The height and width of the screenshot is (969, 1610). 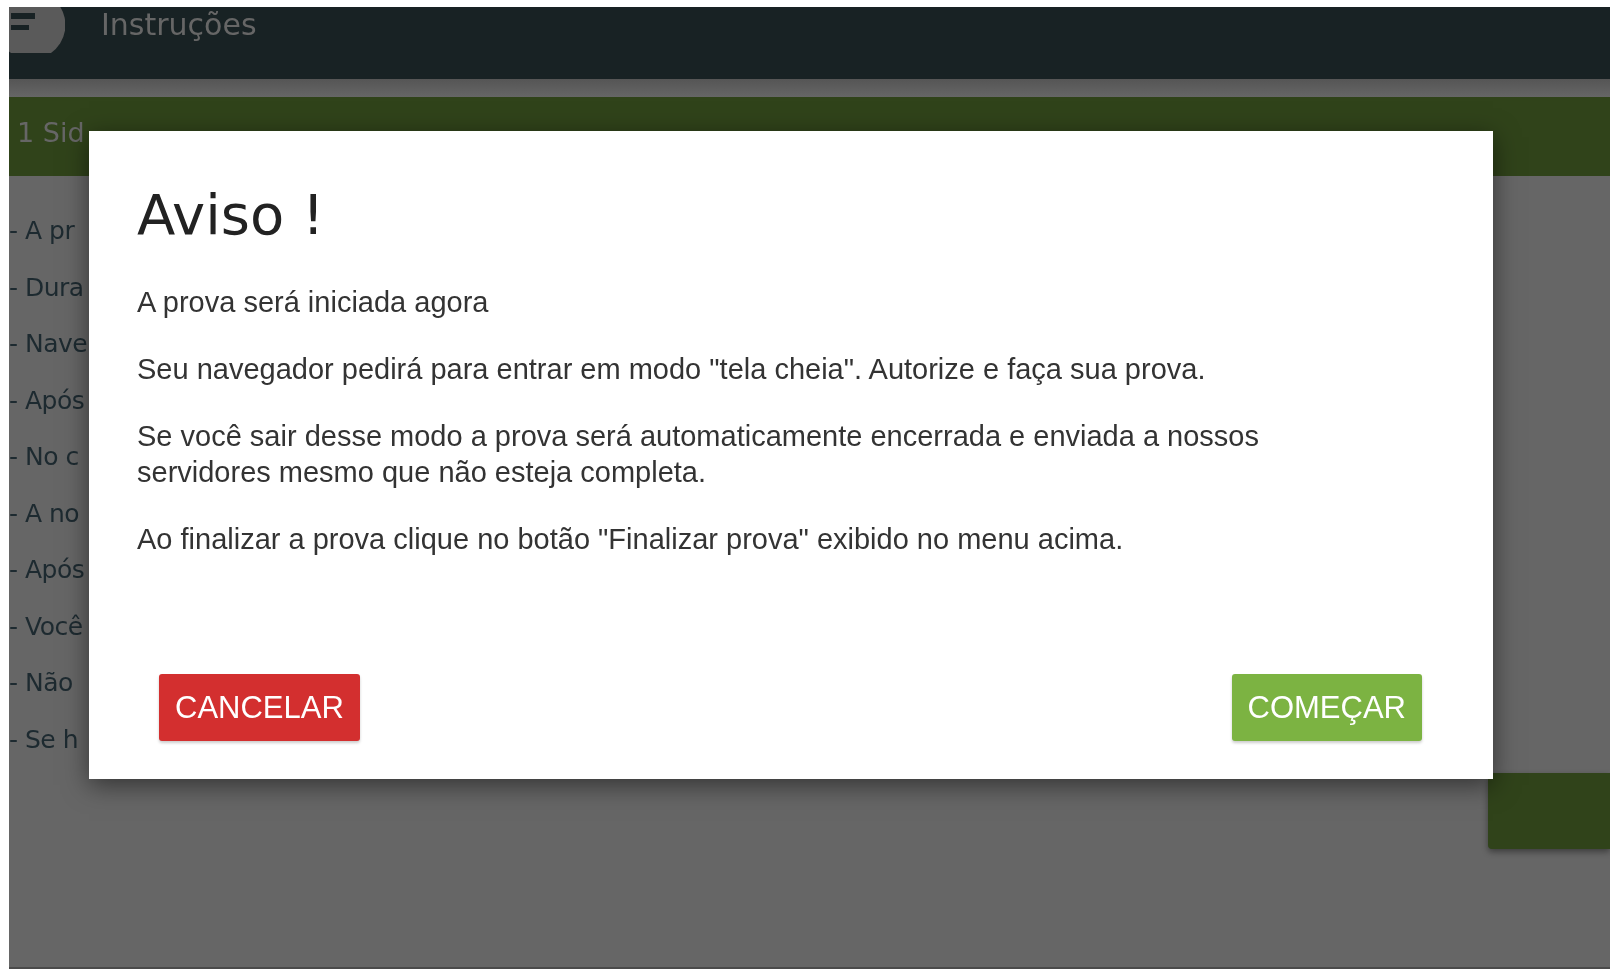 What do you see at coordinates (43, 739) in the screenshot?
I see `instruction-item: - Se h` at bounding box center [43, 739].